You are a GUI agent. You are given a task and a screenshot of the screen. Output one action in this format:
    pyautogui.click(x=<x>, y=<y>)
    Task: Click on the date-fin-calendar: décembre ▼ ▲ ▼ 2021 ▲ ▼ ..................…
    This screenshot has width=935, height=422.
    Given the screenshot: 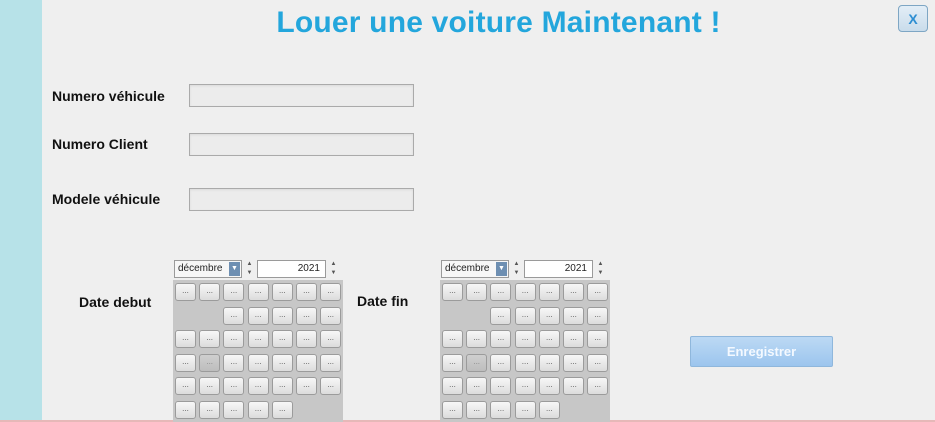 What is the action you would take?
    pyautogui.click(x=525, y=340)
    